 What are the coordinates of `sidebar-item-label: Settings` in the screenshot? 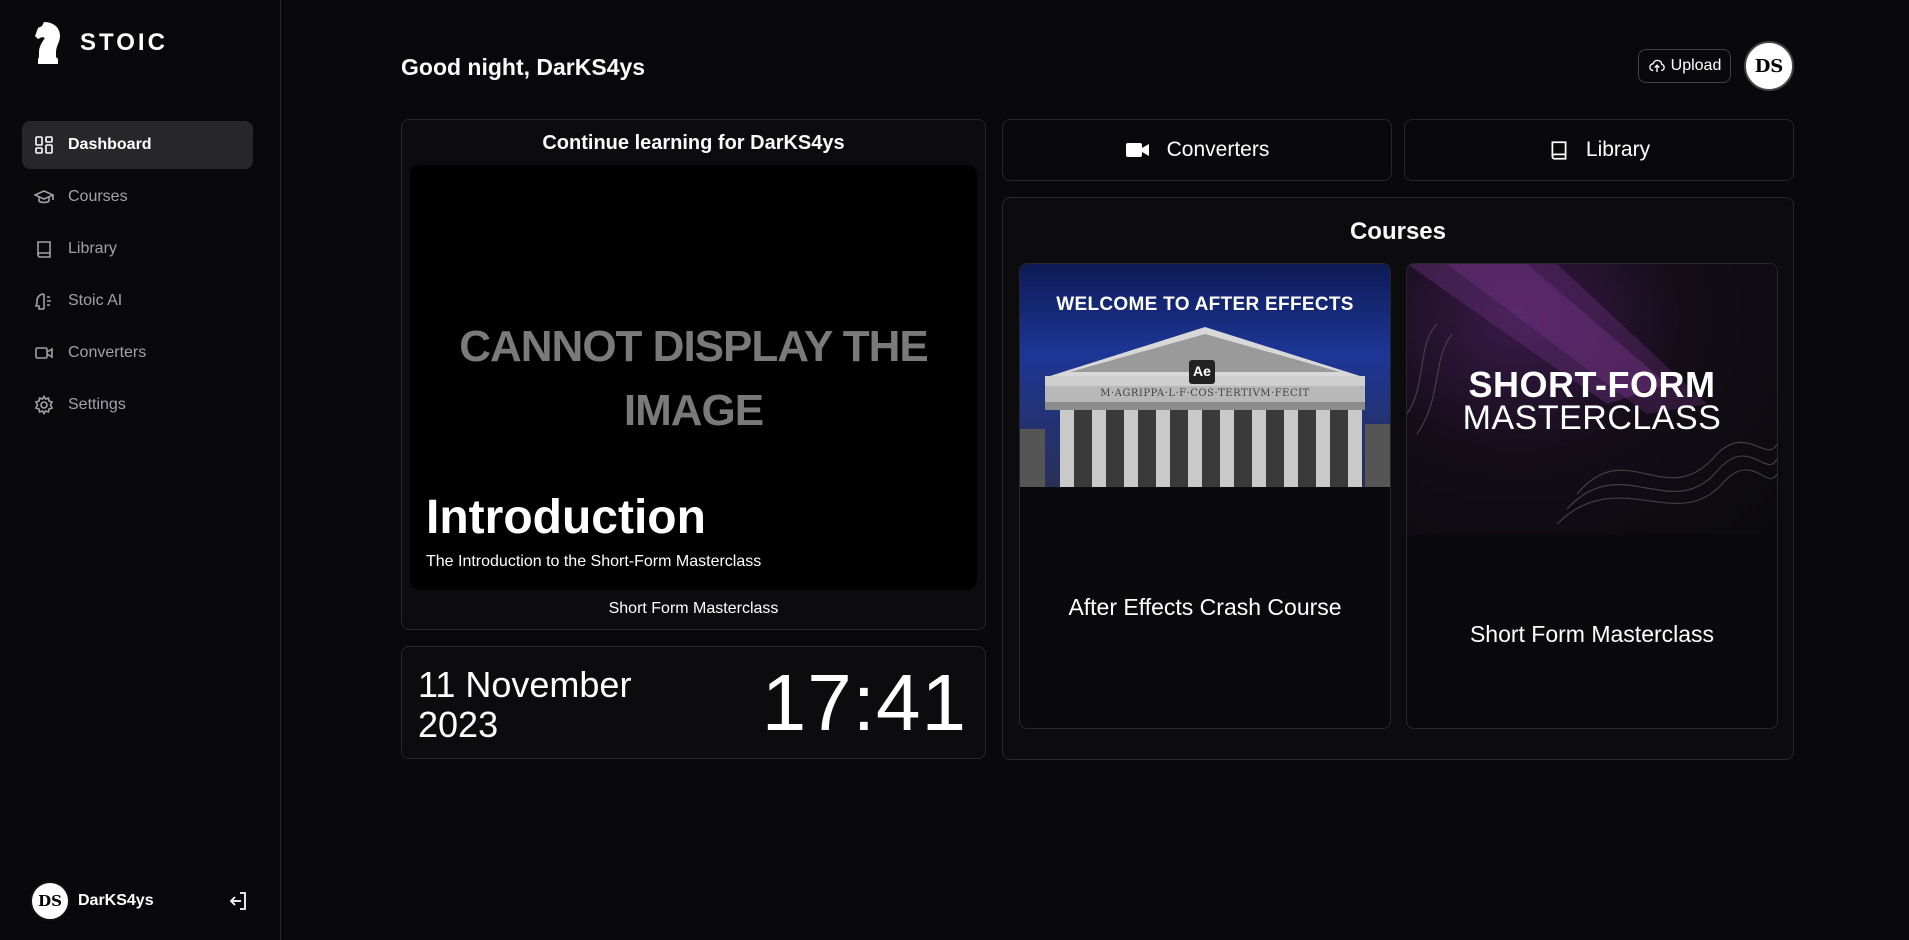 It's located at (97, 404).